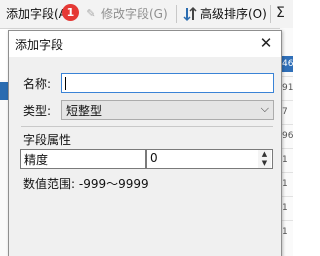  What do you see at coordinates (83, 159) in the screenshot?
I see `precision-property-name: 精度` at bounding box center [83, 159].